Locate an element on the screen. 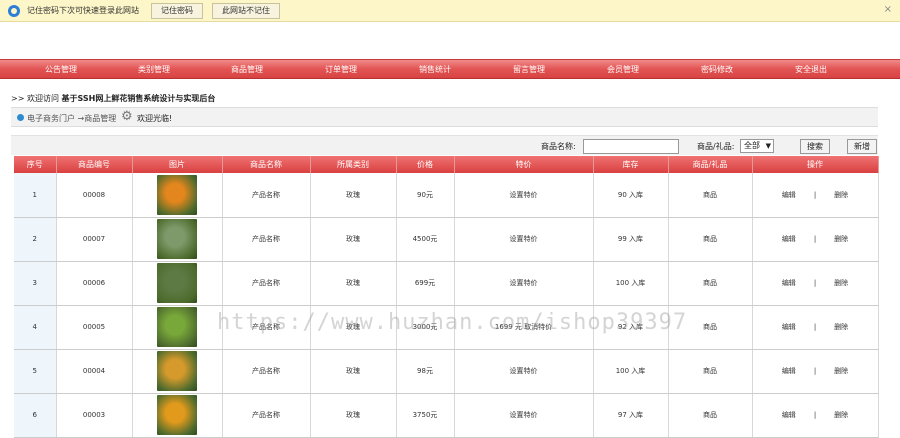  table-row: 1 00008 产品名称 玫瑰 90元 设置特价 90 入库 商品 编辑 | 删除 is located at coordinates (446, 195).